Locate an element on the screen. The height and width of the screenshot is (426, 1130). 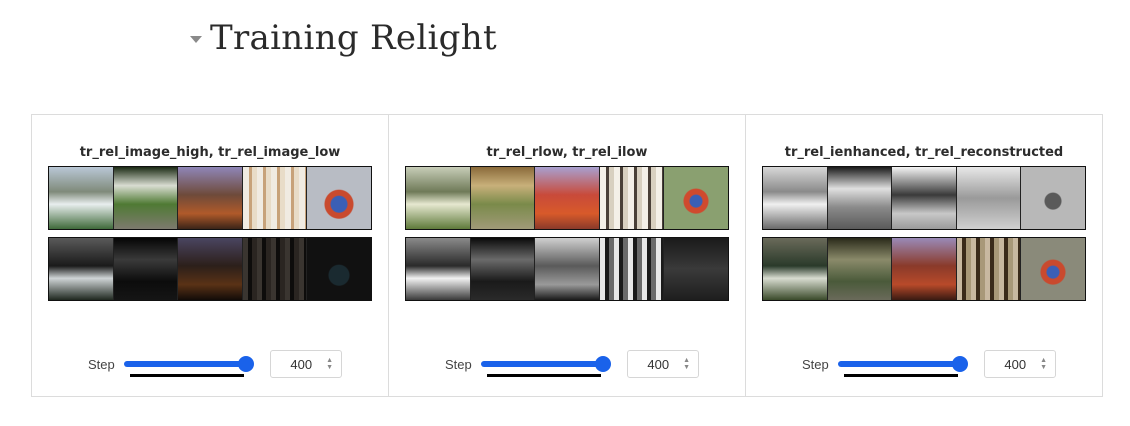
panel-title: tr_rel_ienhanced, tr_rel_reconstructed is located at coordinates (924, 152).